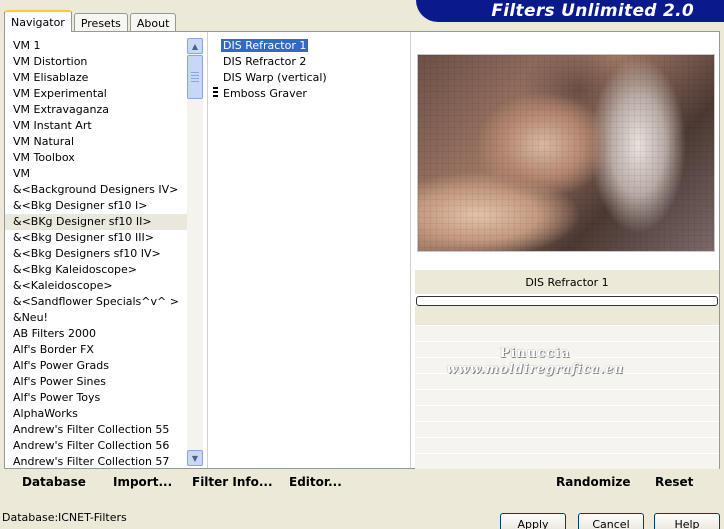 This screenshot has width=724, height=529. What do you see at coordinates (265, 93) in the screenshot?
I see `filter-item-label: Emboss Graver` at bounding box center [265, 93].